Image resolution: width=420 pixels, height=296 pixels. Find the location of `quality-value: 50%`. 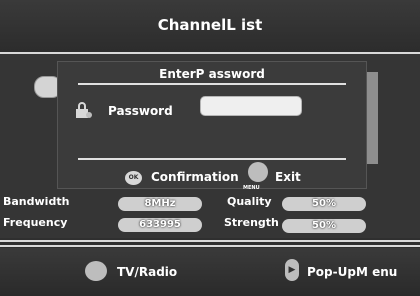

quality-value: 50% is located at coordinates (324, 204).